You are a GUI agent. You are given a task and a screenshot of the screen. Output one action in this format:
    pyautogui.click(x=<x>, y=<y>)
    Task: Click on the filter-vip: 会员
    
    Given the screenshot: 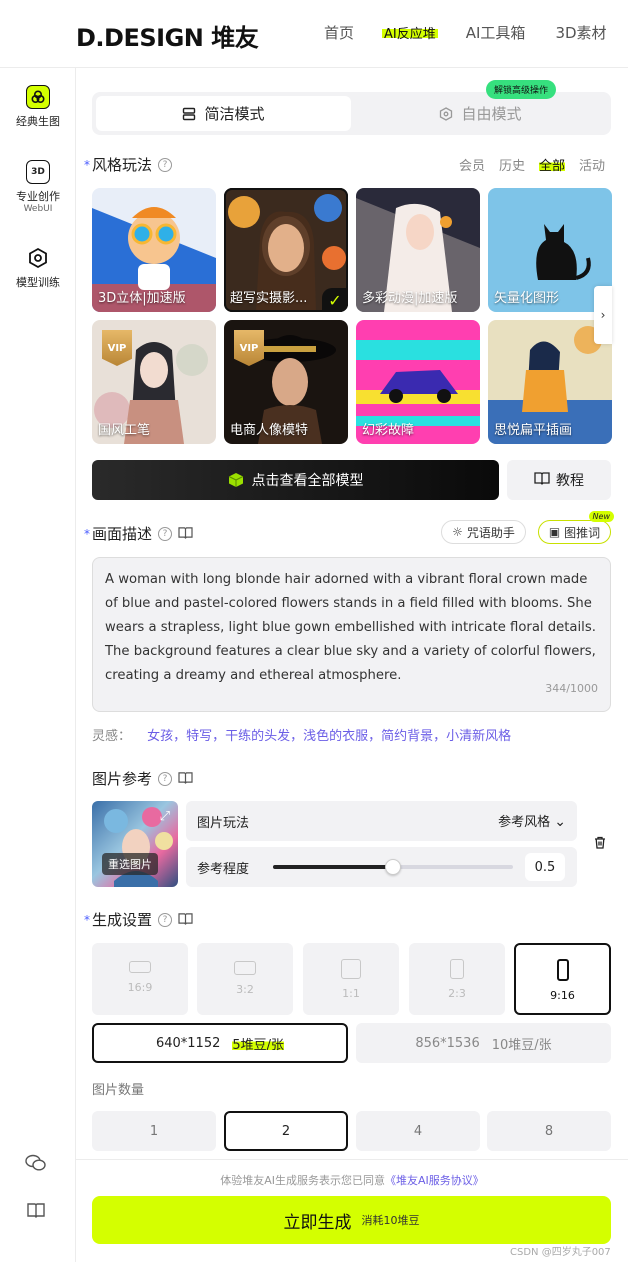 What is the action you would take?
    pyautogui.click(x=472, y=164)
    